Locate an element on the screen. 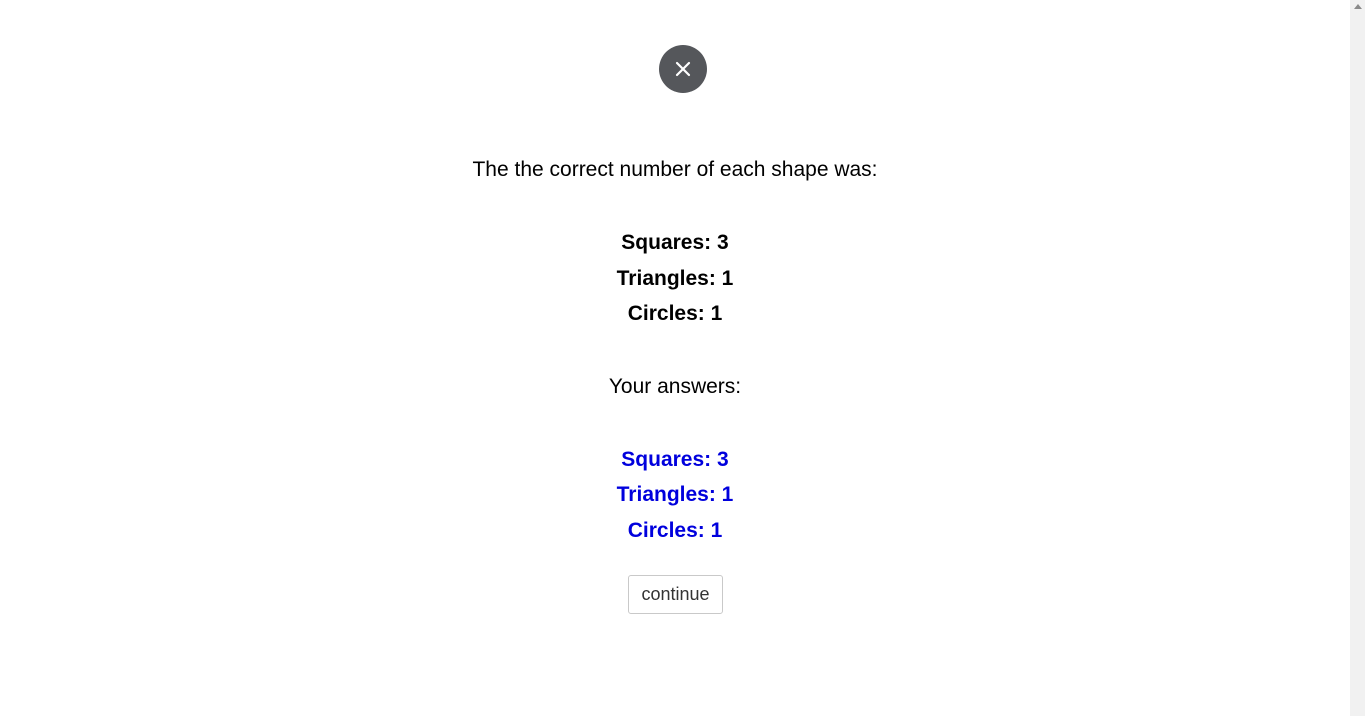  correct-count-triangles: Triangles: 1 is located at coordinates (675, 278).